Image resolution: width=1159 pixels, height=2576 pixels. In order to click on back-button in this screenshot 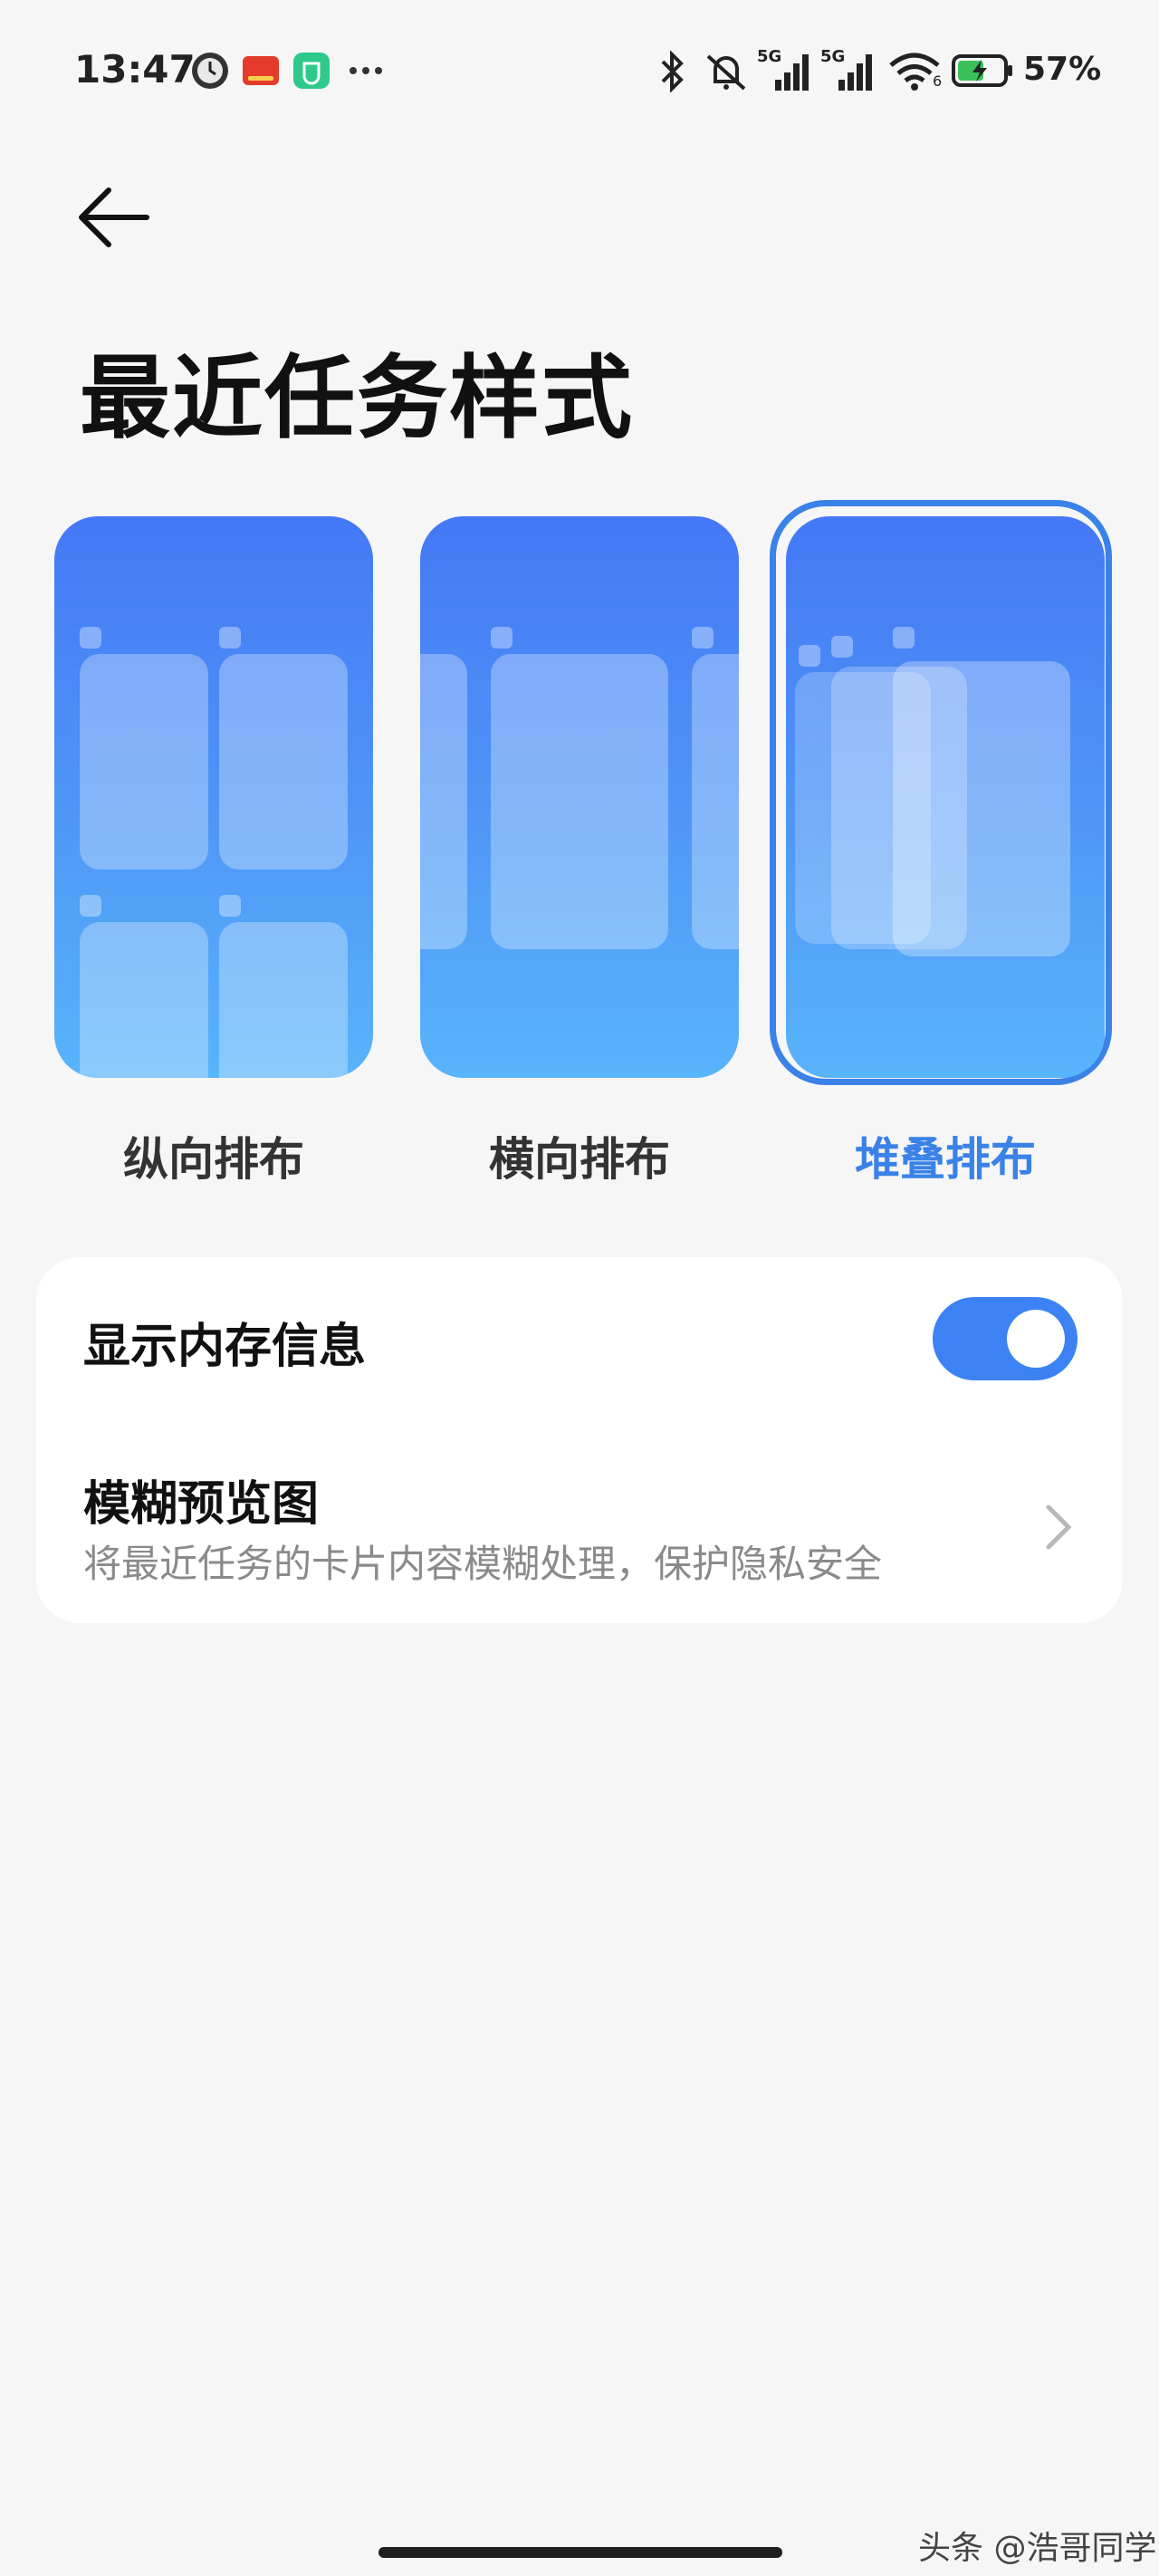, I will do `click(117, 217)`.